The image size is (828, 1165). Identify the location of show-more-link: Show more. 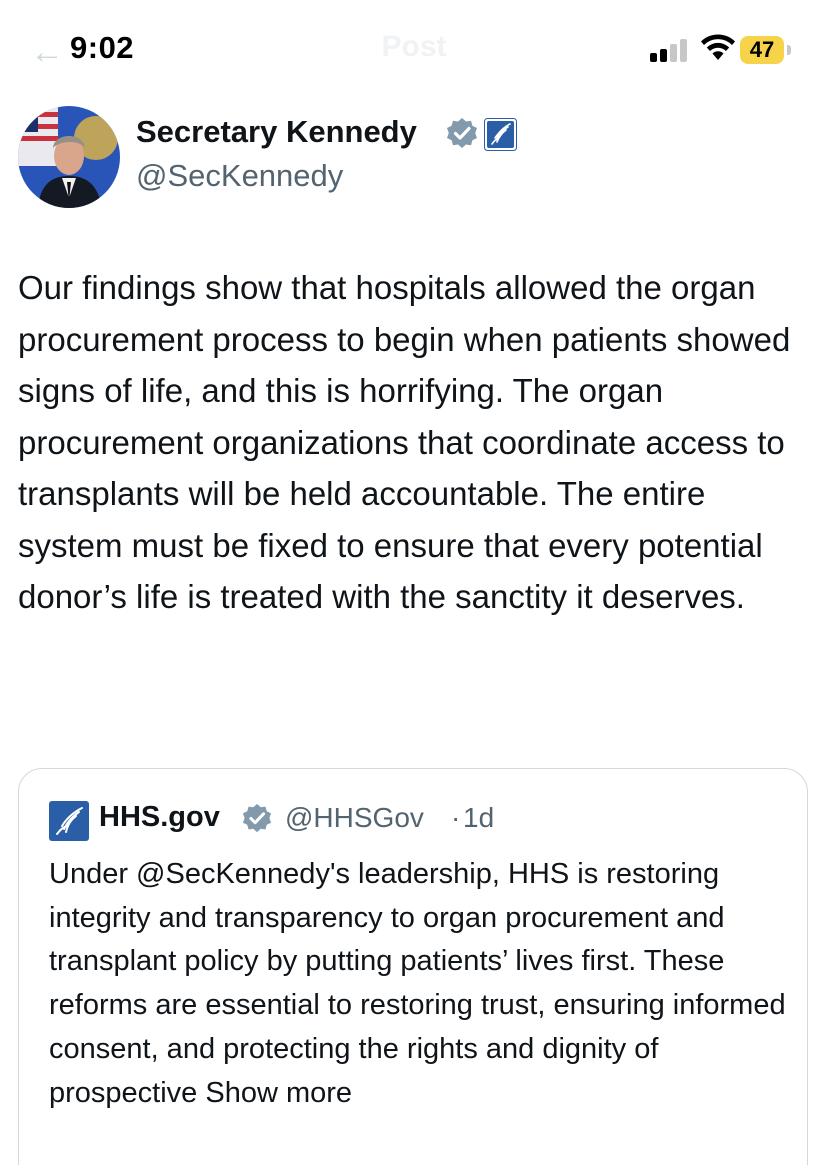
(278, 1093).